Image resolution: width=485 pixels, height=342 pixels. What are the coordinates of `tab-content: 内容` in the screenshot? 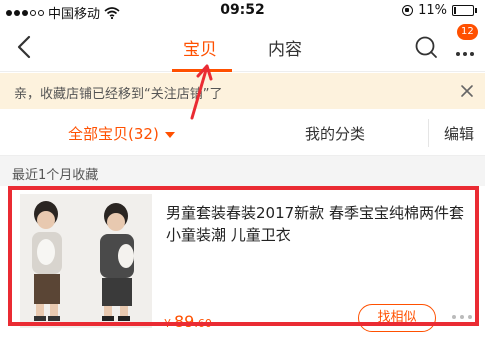 It's located at (285, 47).